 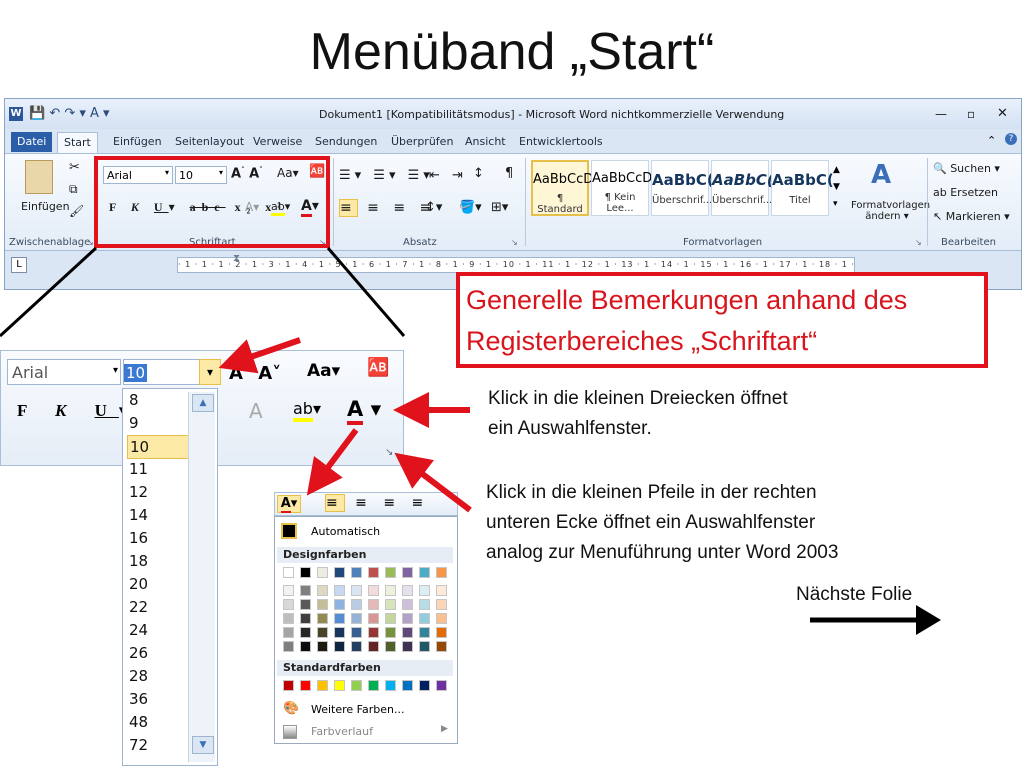 What do you see at coordinates (890, 211) in the screenshot?
I see `change-styles-button: Formatvorlagen ändern ▾` at bounding box center [890, 211].